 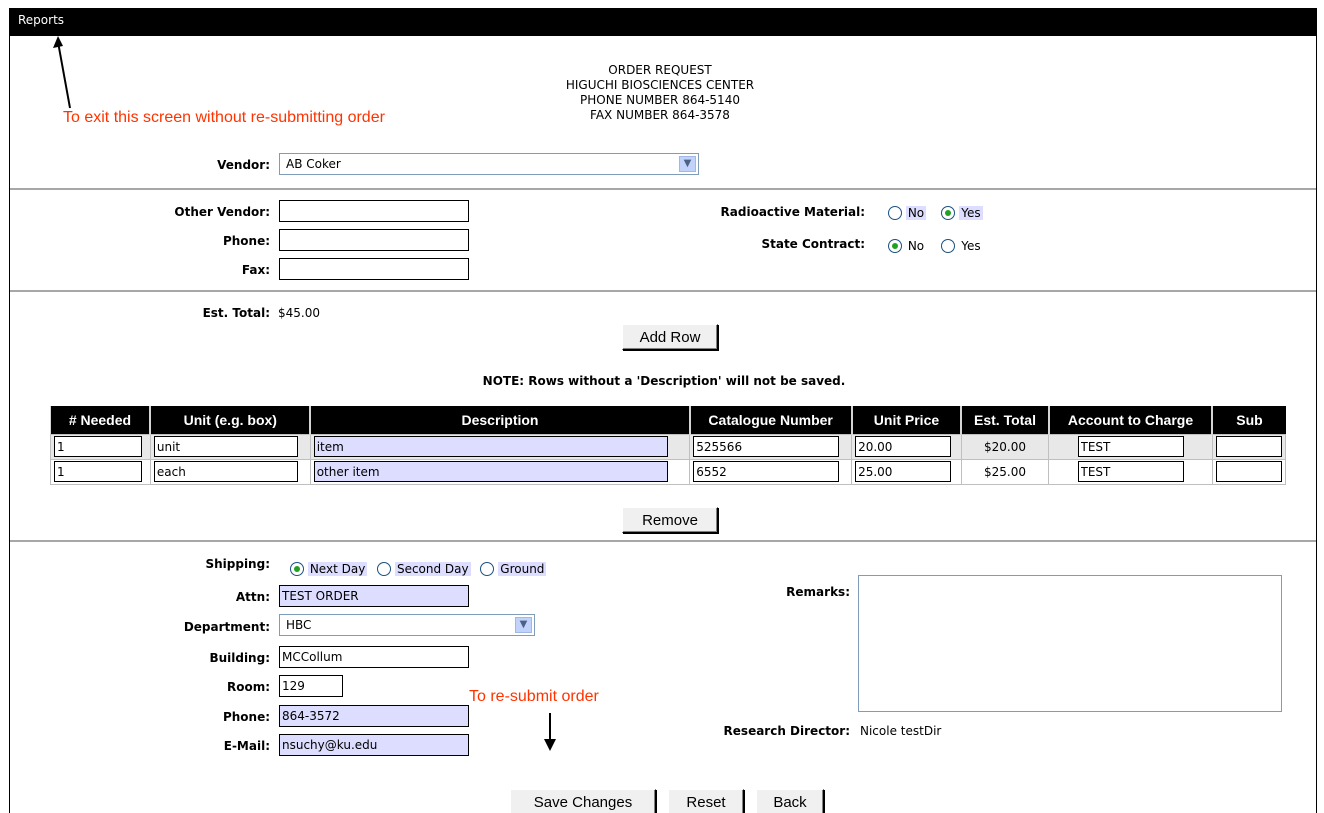 I want to click on vendor-select: AB Coker ▼, so click(x=489, y=164).